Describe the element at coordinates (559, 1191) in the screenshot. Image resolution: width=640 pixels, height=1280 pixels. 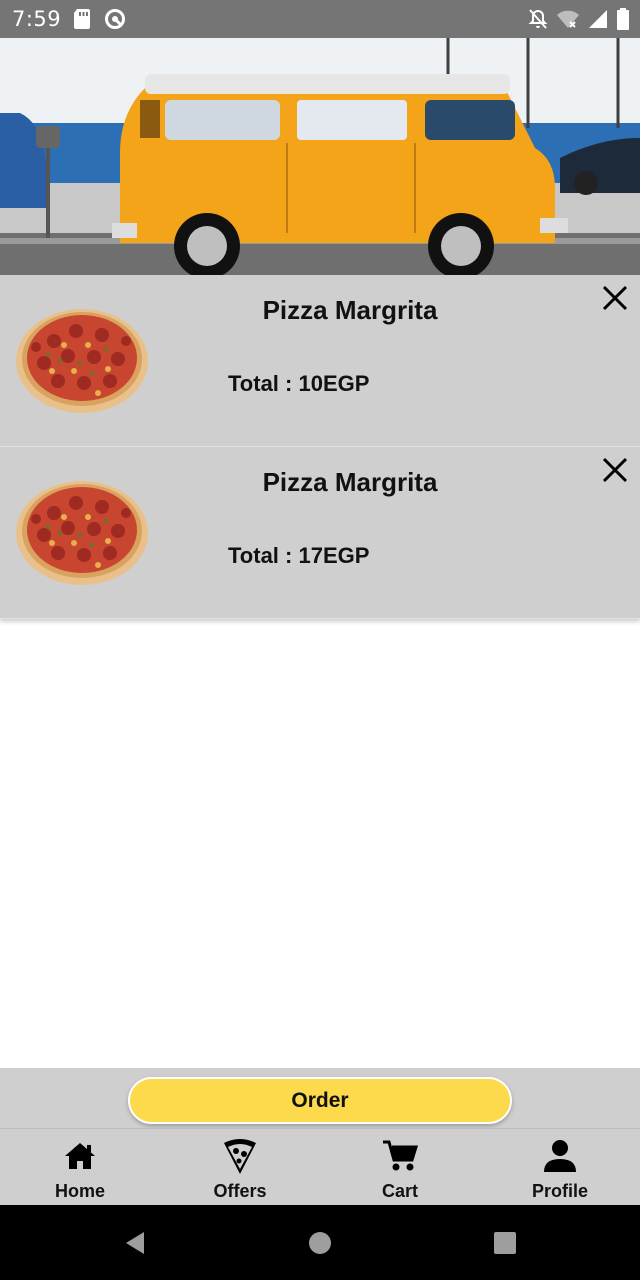
I see `nav-label: Profile` at that location.